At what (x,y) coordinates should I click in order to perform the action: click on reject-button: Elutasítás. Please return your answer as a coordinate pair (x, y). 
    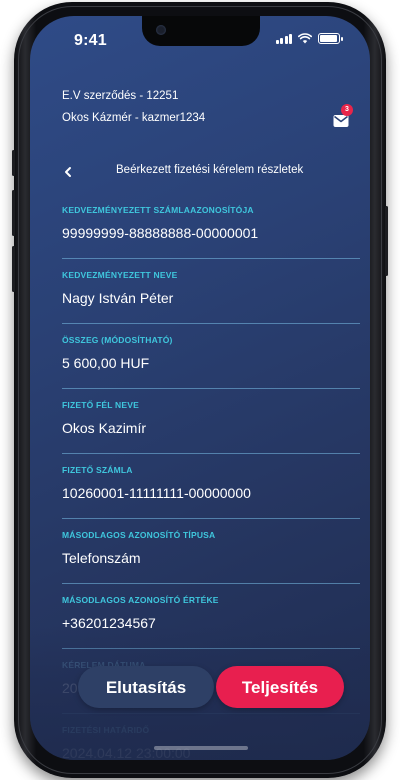
    Looking at the image, I should click on (146, 687).